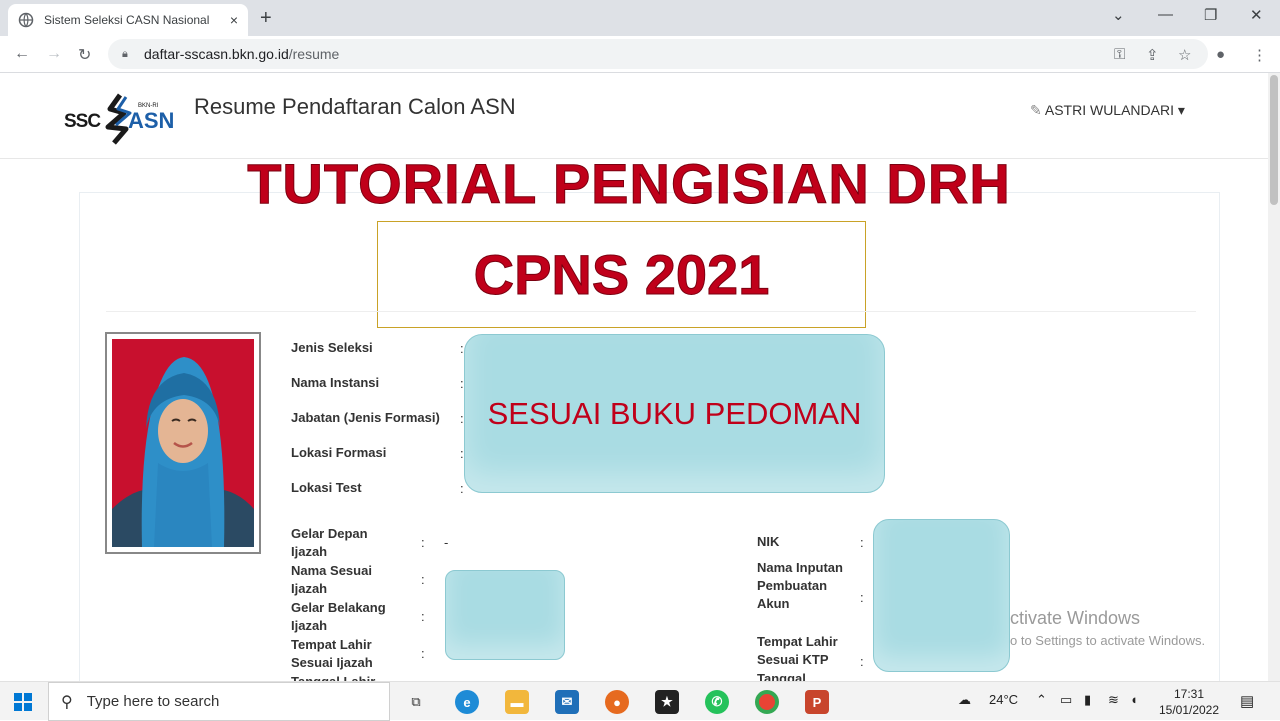  What do you see at coordinates (183, 452) in the screenshot?
I see `portrait-illustration` at bounding box center [183, 452].